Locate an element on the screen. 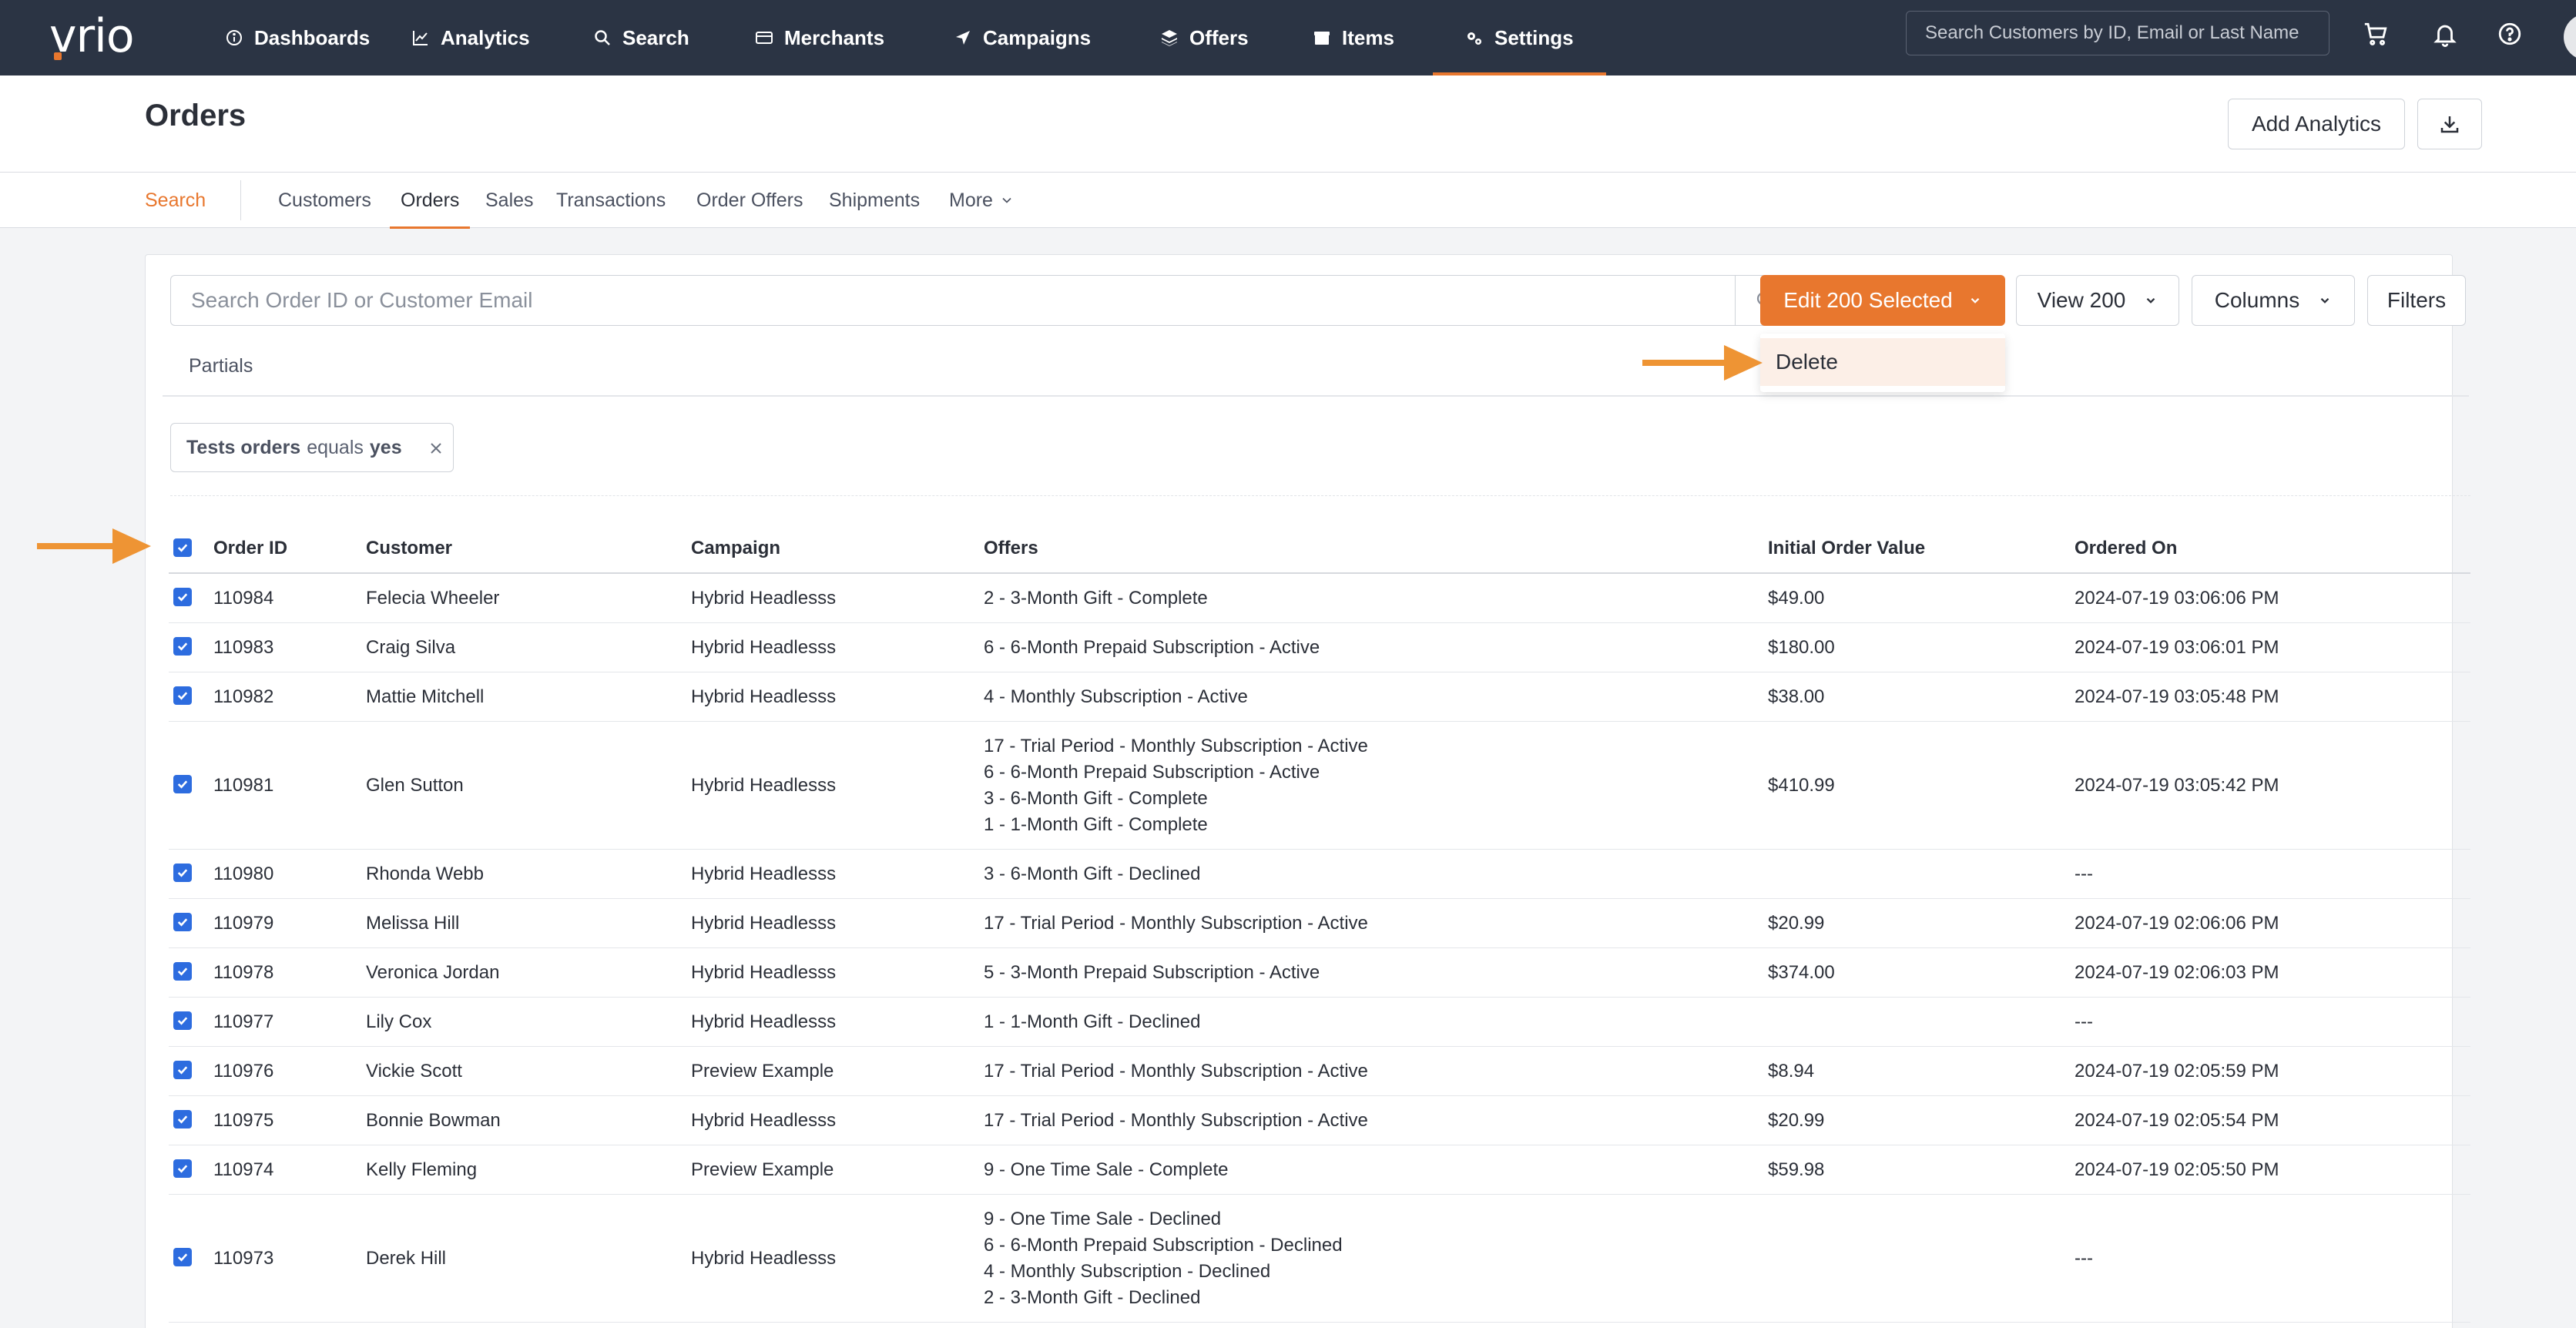 Image resolution: width=2576 pixels, height=1328 pixels. customer-cell: Mattie Mitchell is located at coordinates (425, 696).